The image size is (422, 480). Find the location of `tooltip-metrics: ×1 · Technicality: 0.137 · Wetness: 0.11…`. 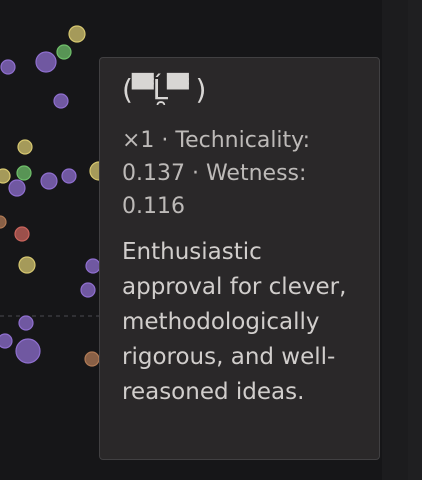

tooltip-metrics: ×1 · Technicality: 0.137 · Wetness: 0.11… is located at coordinates (216, 173).